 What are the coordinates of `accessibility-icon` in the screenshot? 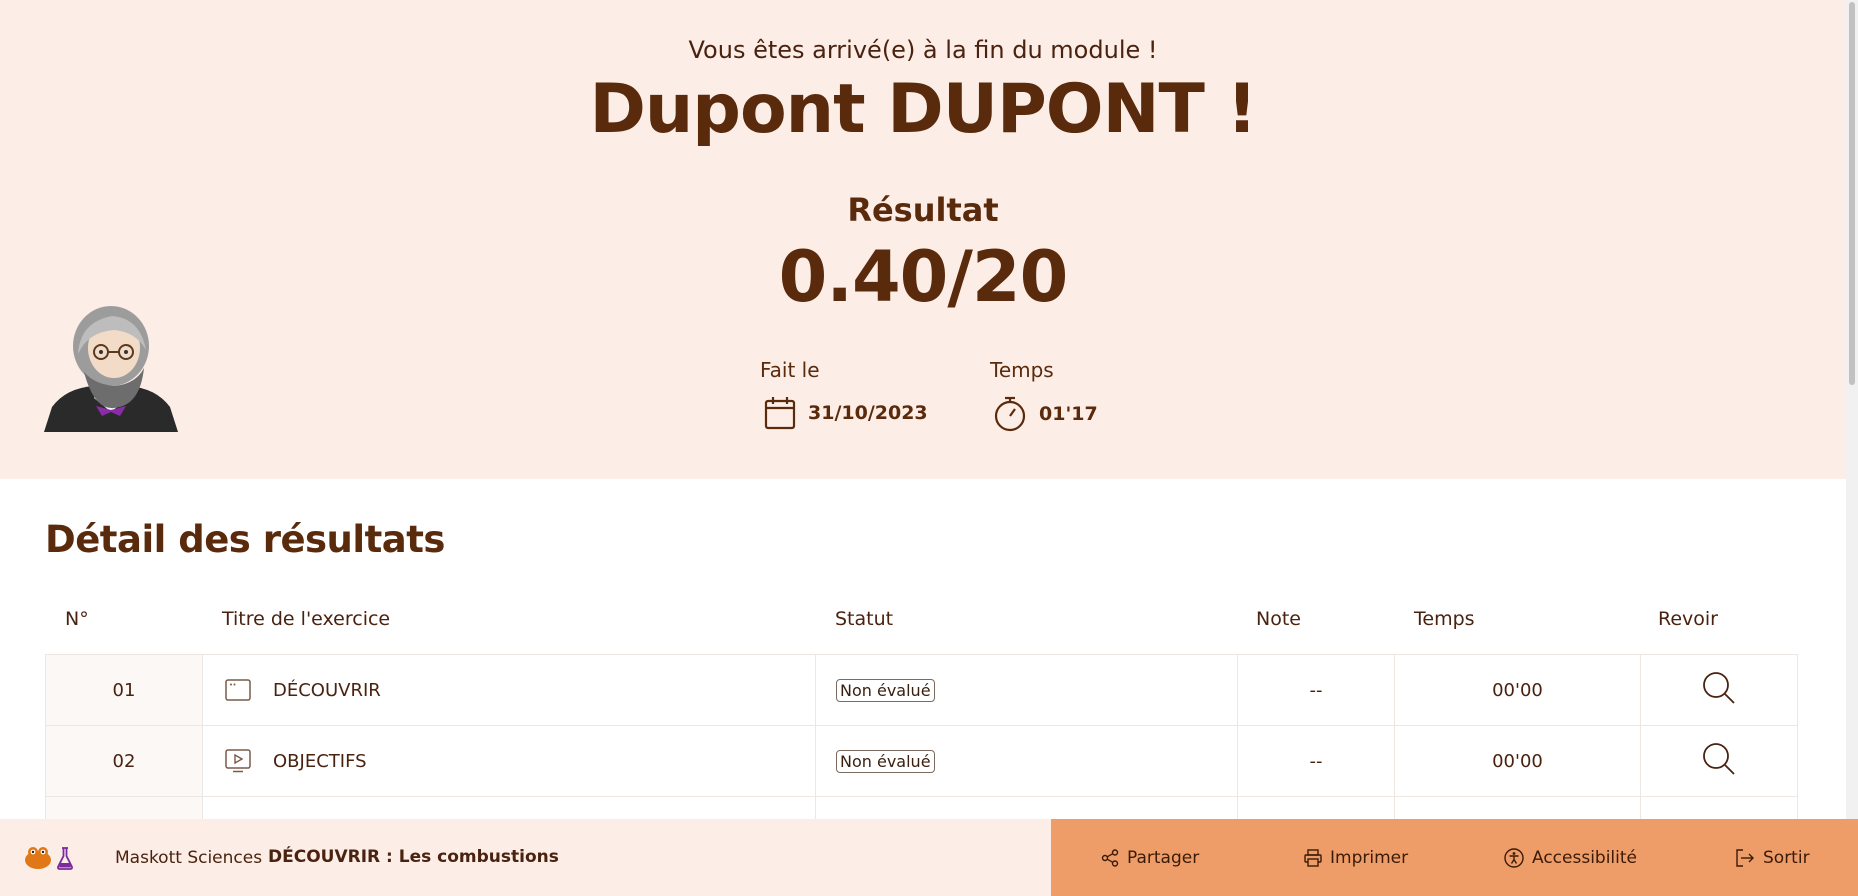 It's located at (1514, 857).